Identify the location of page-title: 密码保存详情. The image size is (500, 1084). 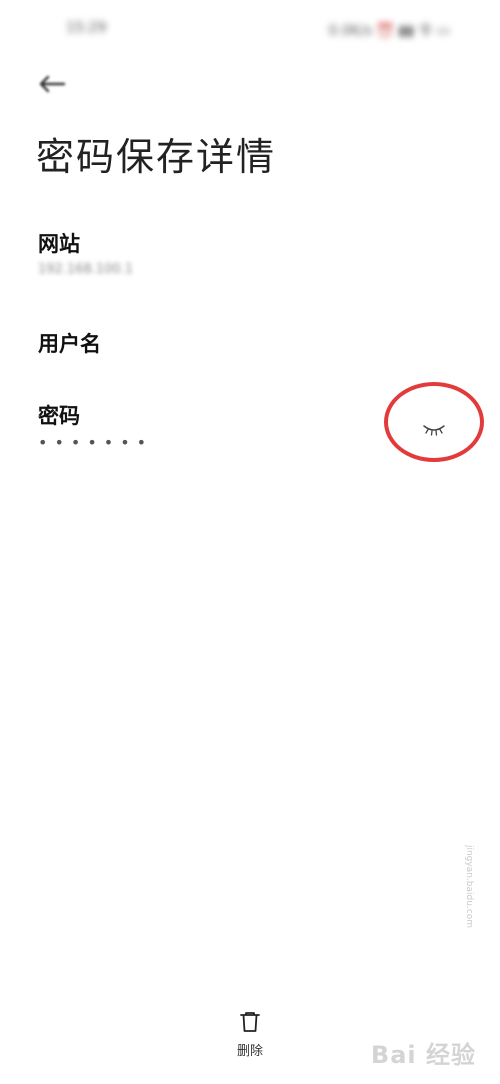
(156, 157).